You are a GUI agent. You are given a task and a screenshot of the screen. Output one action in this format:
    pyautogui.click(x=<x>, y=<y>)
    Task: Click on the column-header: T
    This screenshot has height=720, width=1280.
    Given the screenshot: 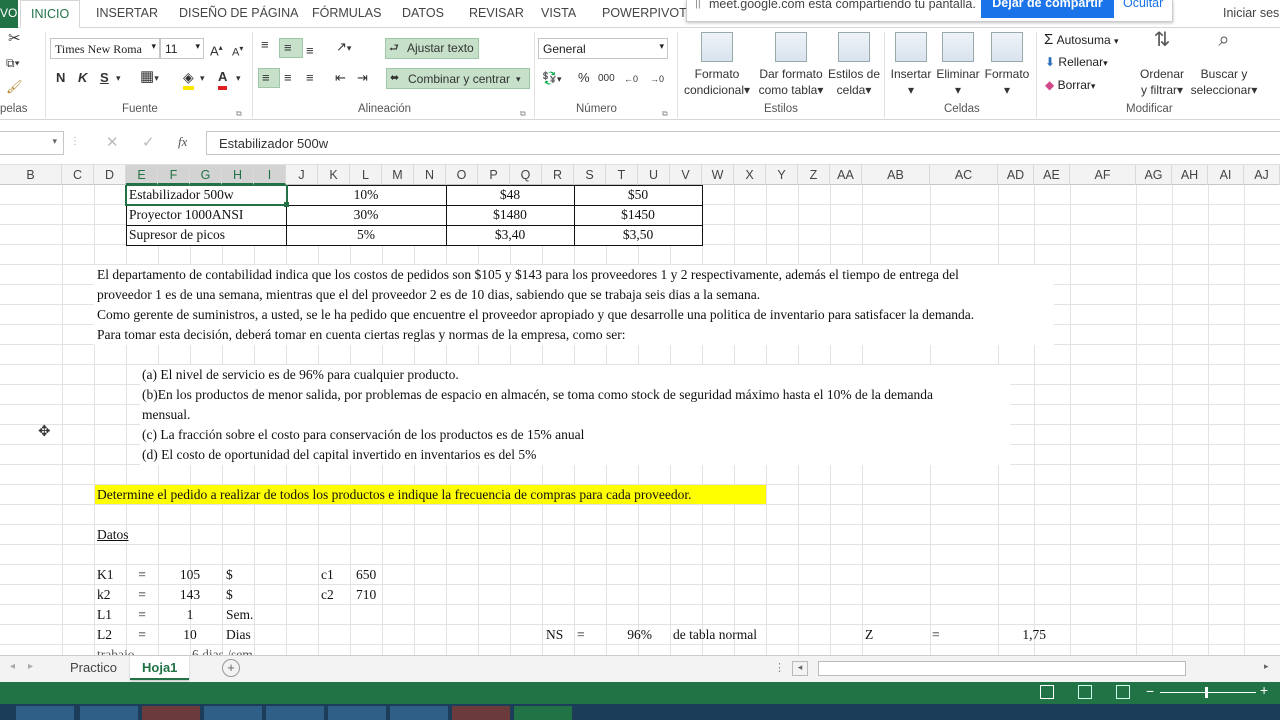 What is the action you would take?
    pyautogui.click(x=622, y=175)
    